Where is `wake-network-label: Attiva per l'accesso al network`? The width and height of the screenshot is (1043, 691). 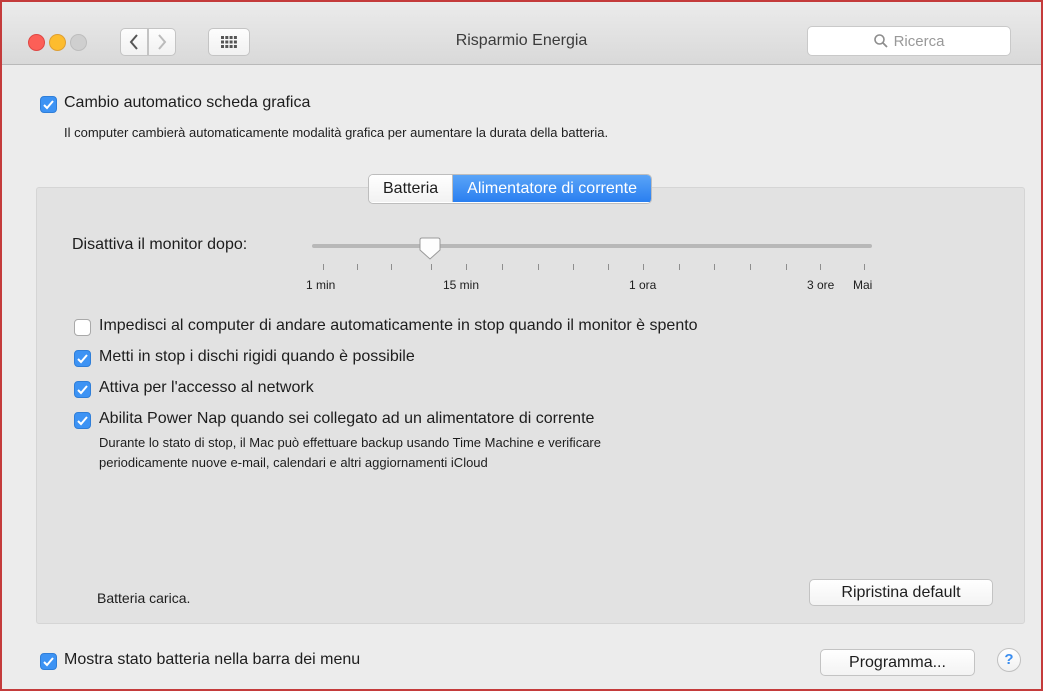
wake-network-label: Attiva per l'accesso al network is located at coordinates (206, 387).